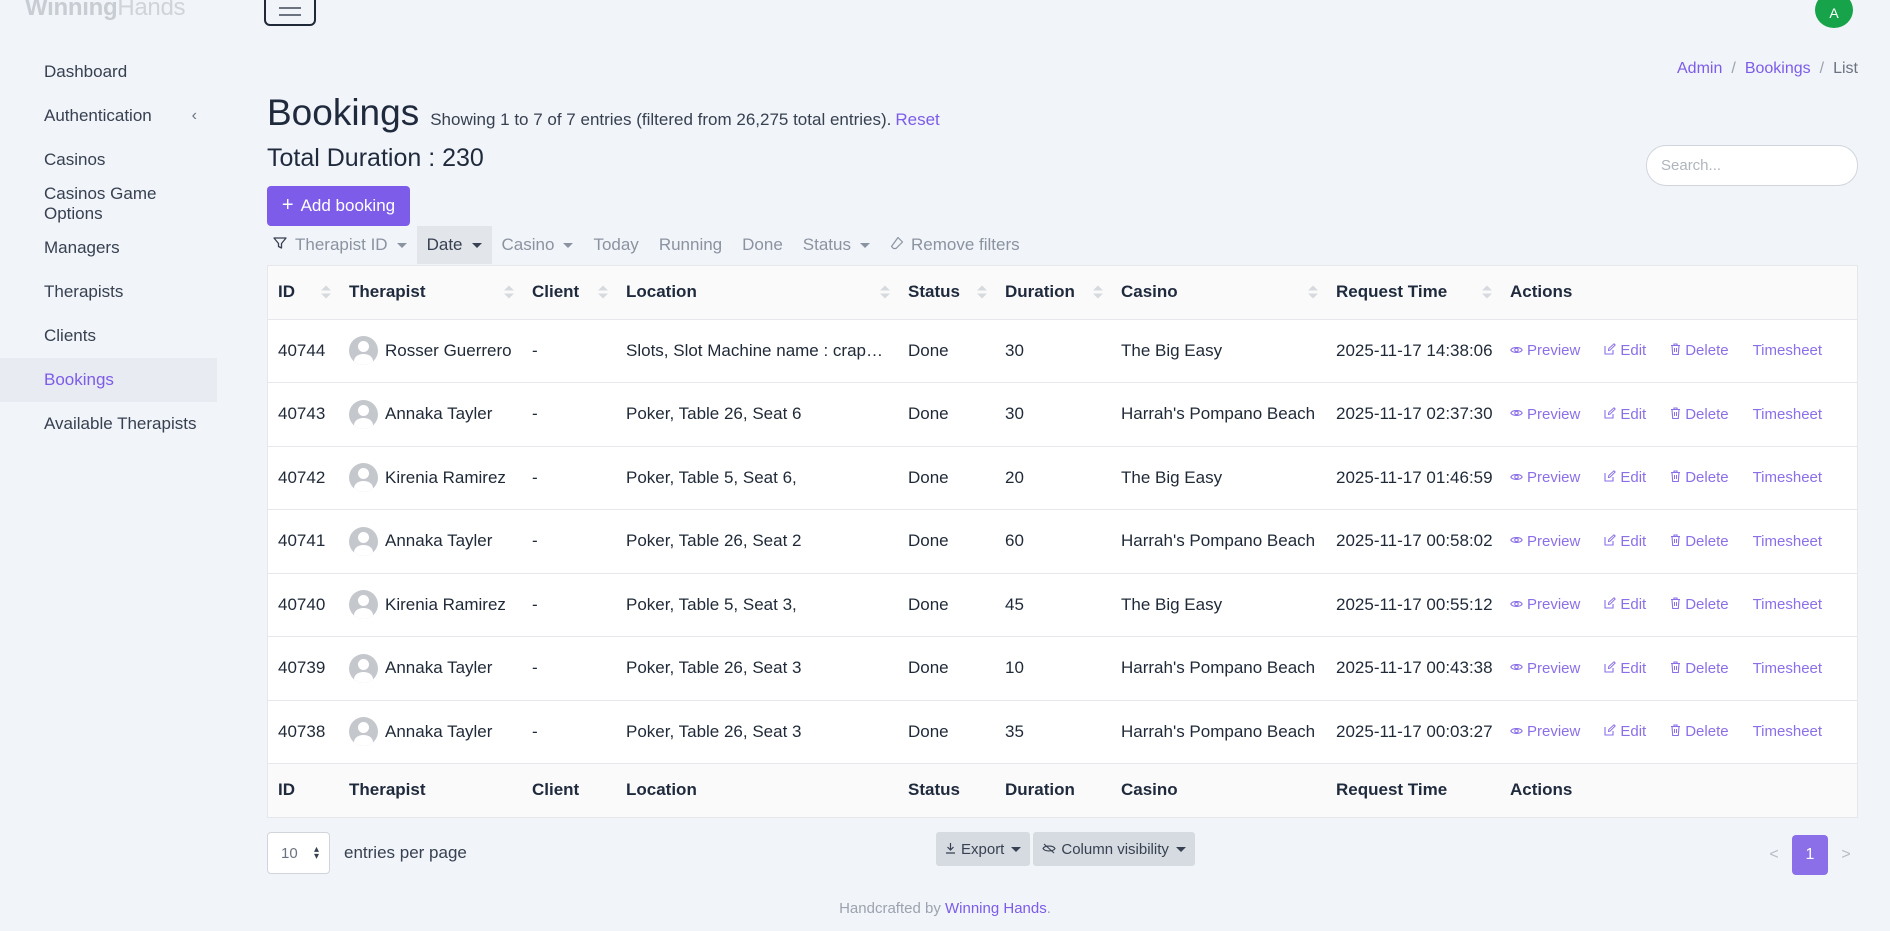 Image resolution: width=1890 pixels, height=931 pixels. I want to click on breadcrumb-admin: Admin, so click(1699, 69).